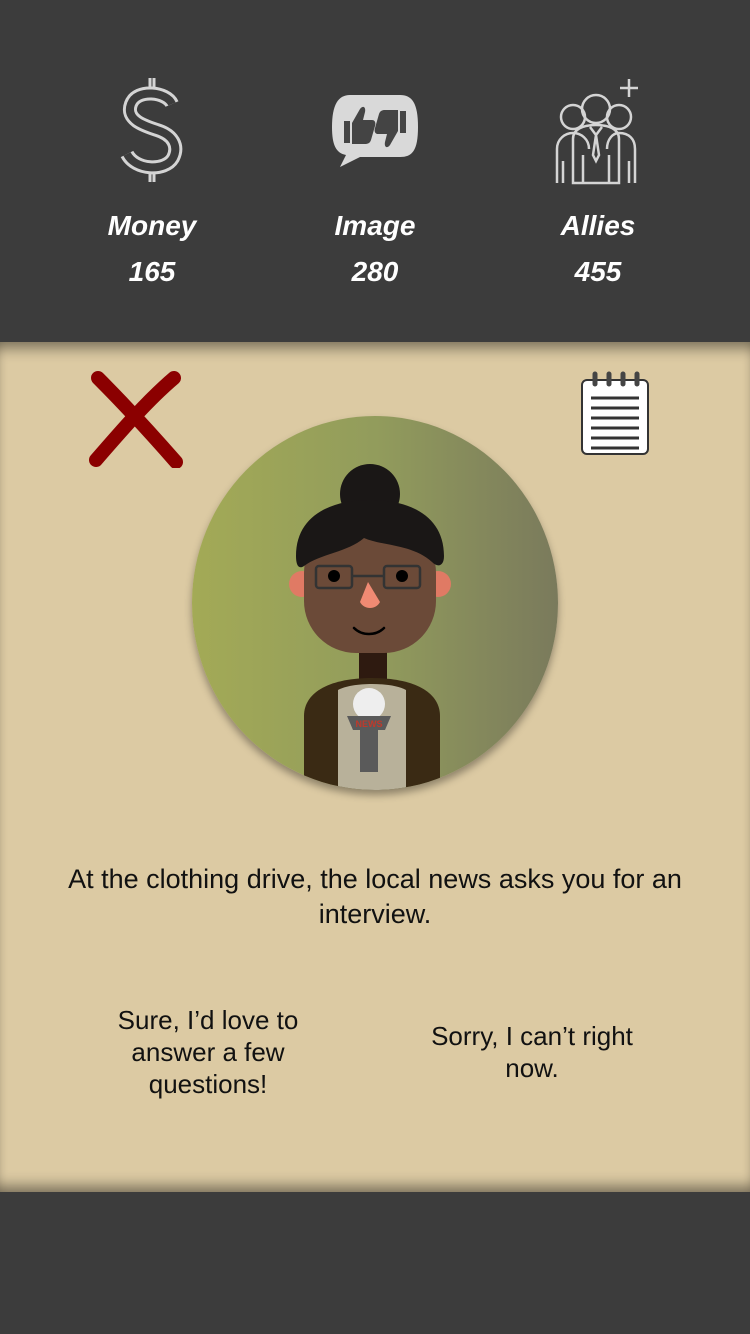  I want to click on stat-label-money: Money, so click(152, 225).